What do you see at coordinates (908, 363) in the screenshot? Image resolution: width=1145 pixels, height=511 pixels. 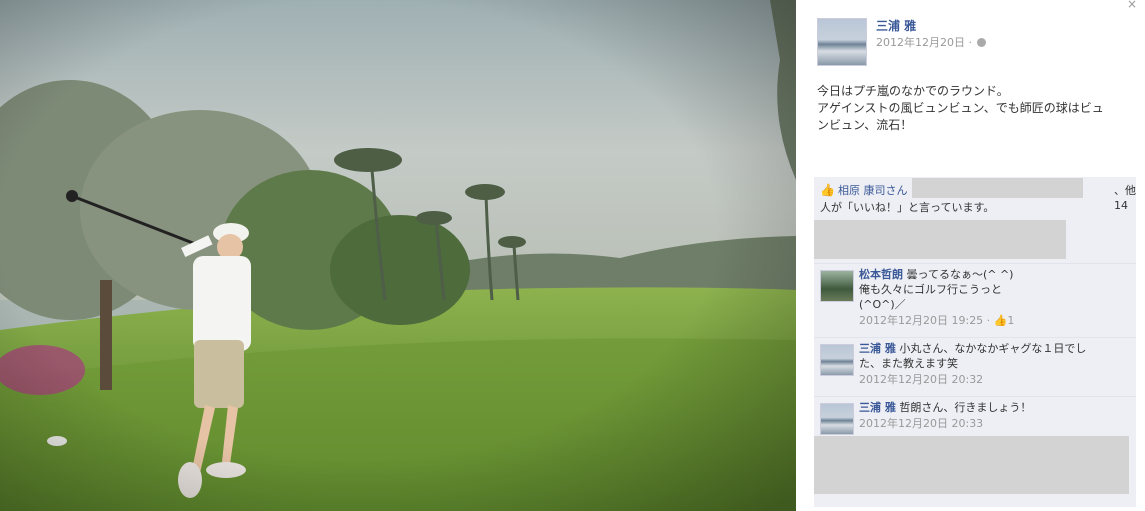 I see `comment-text: た、また教えます笑` at bounding box center [908, 363].